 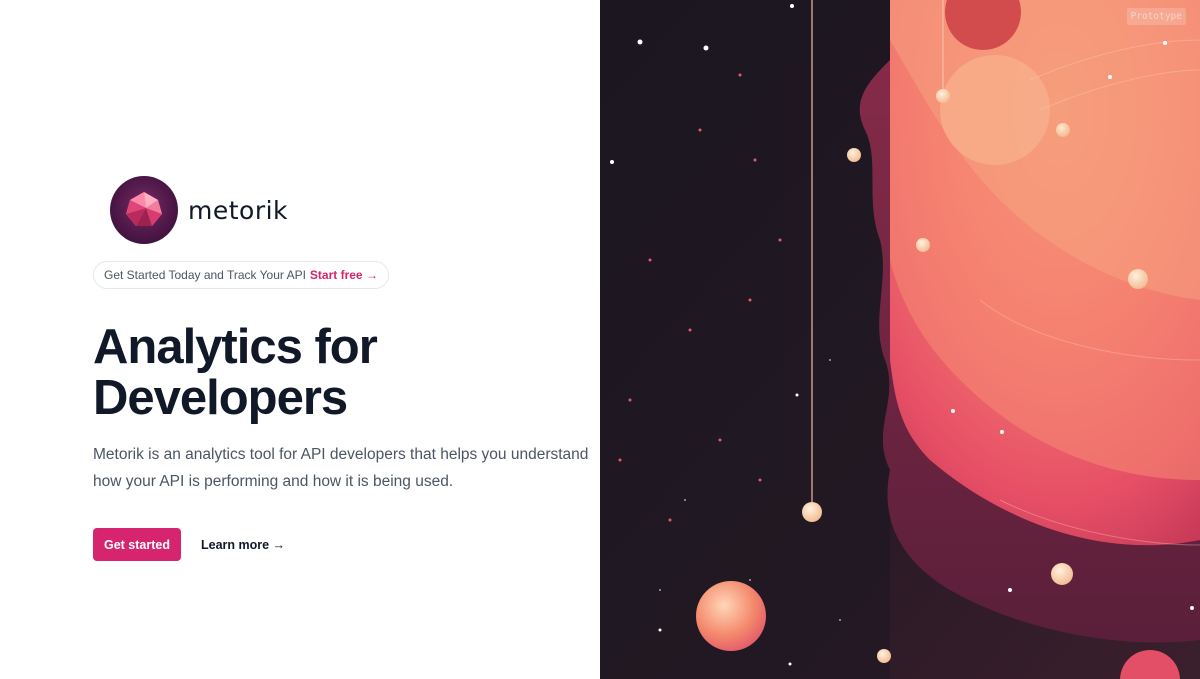 I want to click on brand-name: metorik, so click(x=238, y=210).